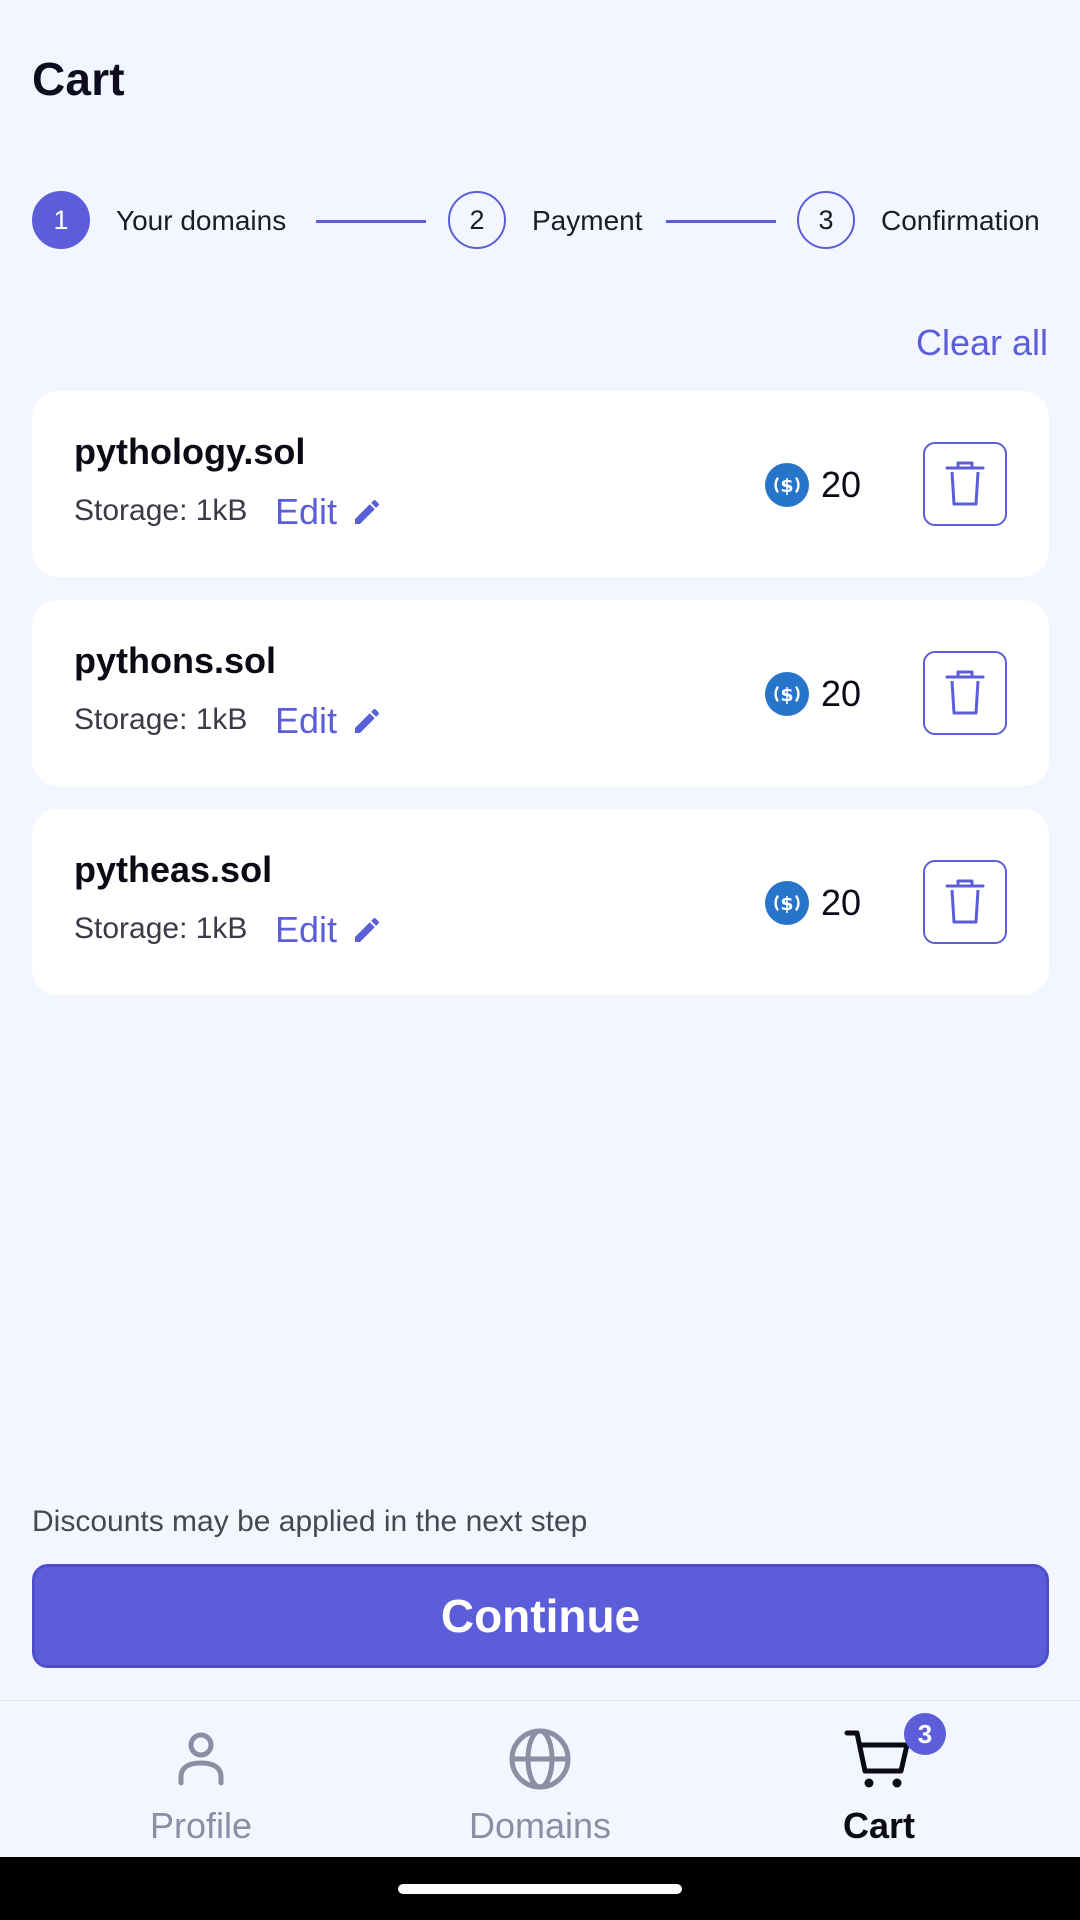 The height and width of the screenshot is (1920, 1080). Describe the element at coordinates (982, 343) in the screenshot. I see `clear-all-button: Clear all` at that location.